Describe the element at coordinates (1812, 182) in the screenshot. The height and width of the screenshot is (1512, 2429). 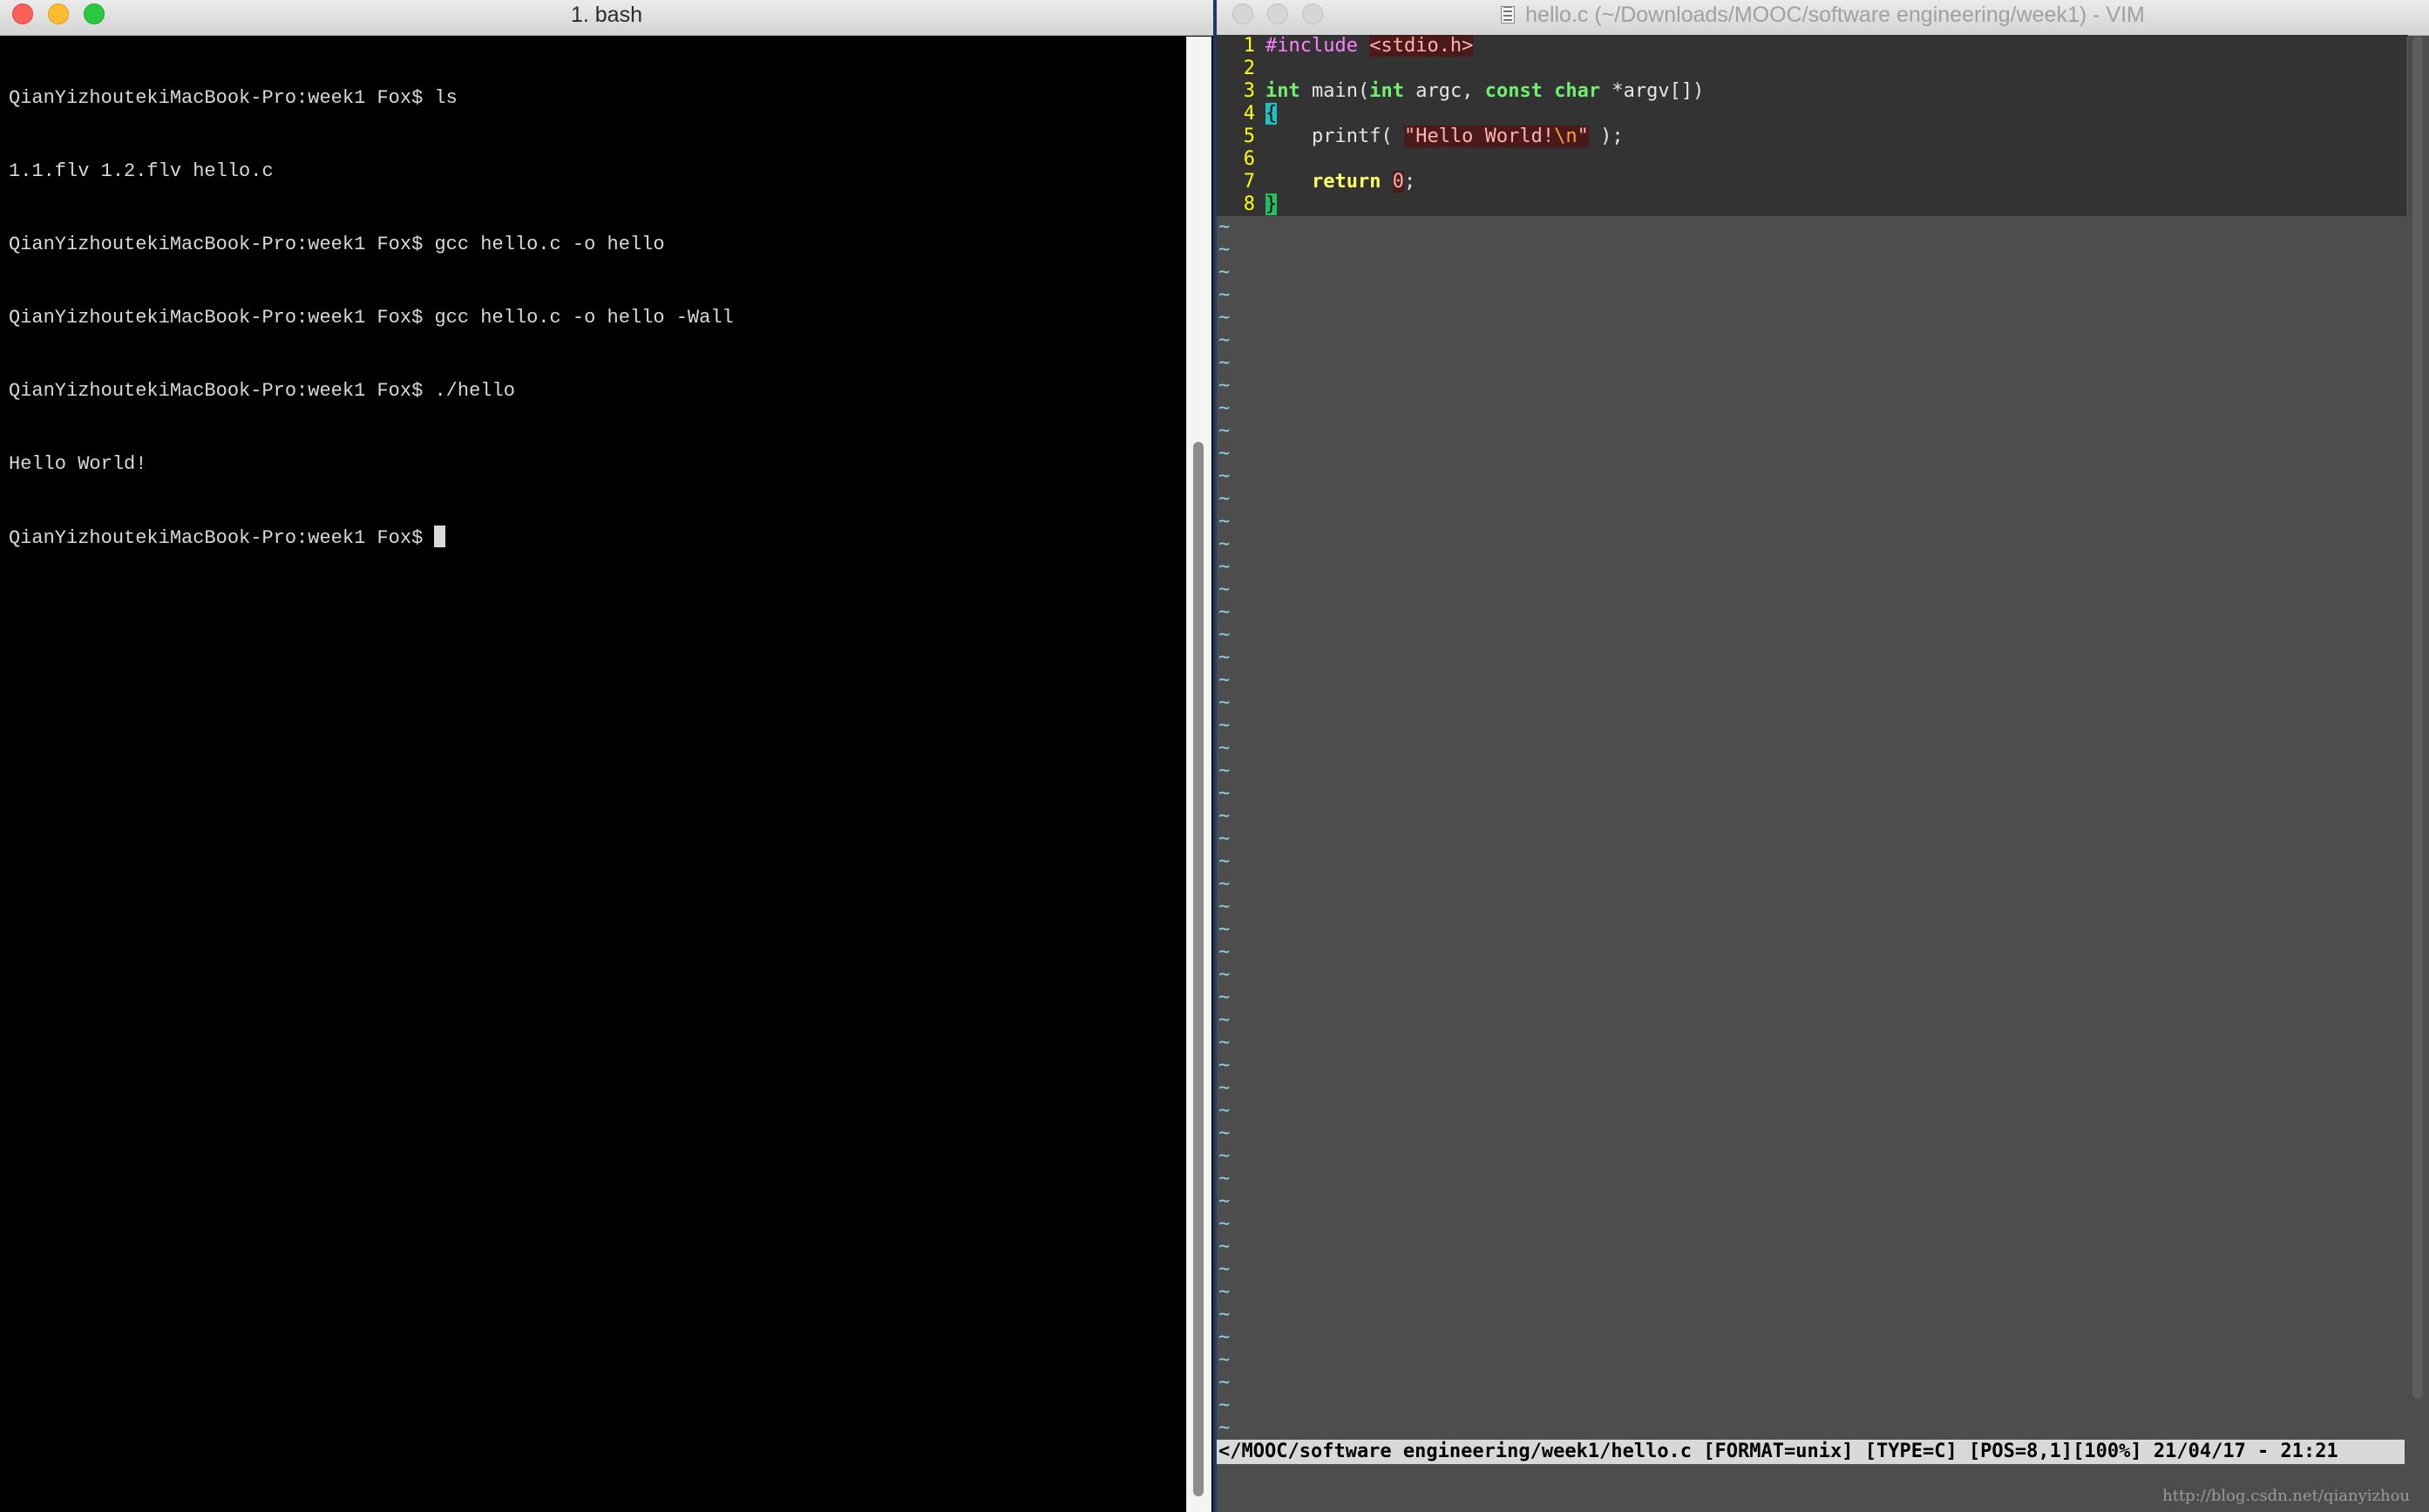
I see `code-line: 7 return 0;` at that location.